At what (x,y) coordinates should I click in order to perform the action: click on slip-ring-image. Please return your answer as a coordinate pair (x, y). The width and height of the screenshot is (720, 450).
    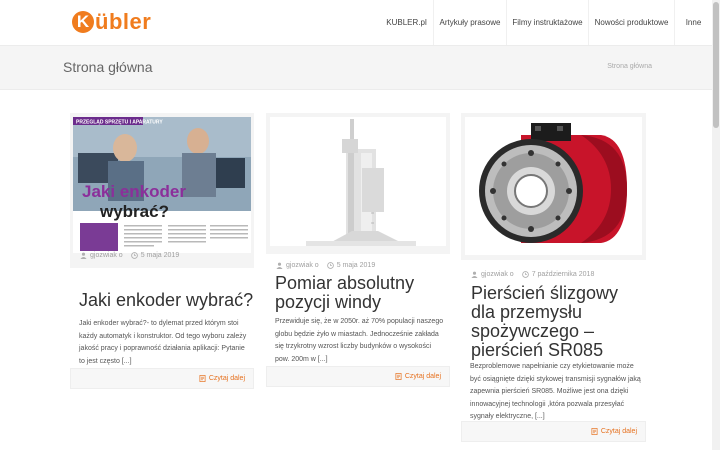
    Looking at the image, I should click on (553, 186).